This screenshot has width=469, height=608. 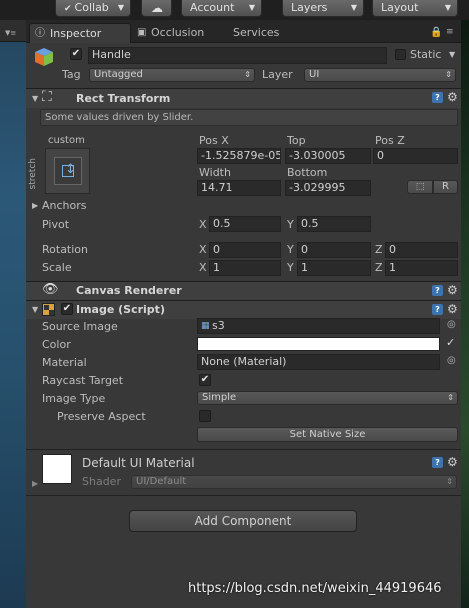 What do you see at coordinates (436, 32) in the screenshot?
I see `lock-icon: 🔒` at bounding box center [436, 32].